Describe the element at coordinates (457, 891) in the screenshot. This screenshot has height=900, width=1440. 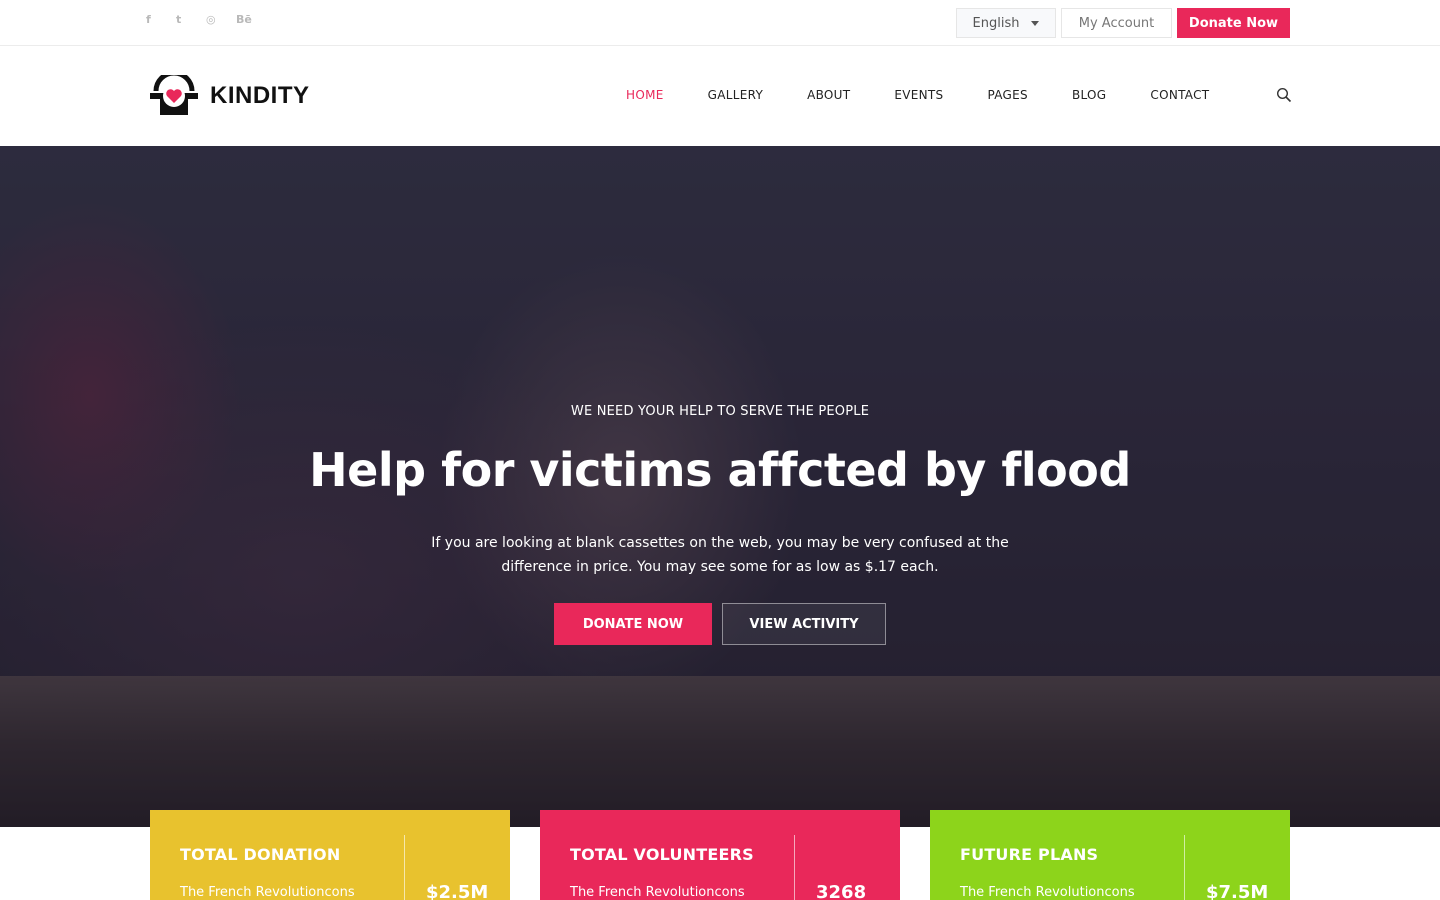
I see `stat-value: $2.5M` at that location.